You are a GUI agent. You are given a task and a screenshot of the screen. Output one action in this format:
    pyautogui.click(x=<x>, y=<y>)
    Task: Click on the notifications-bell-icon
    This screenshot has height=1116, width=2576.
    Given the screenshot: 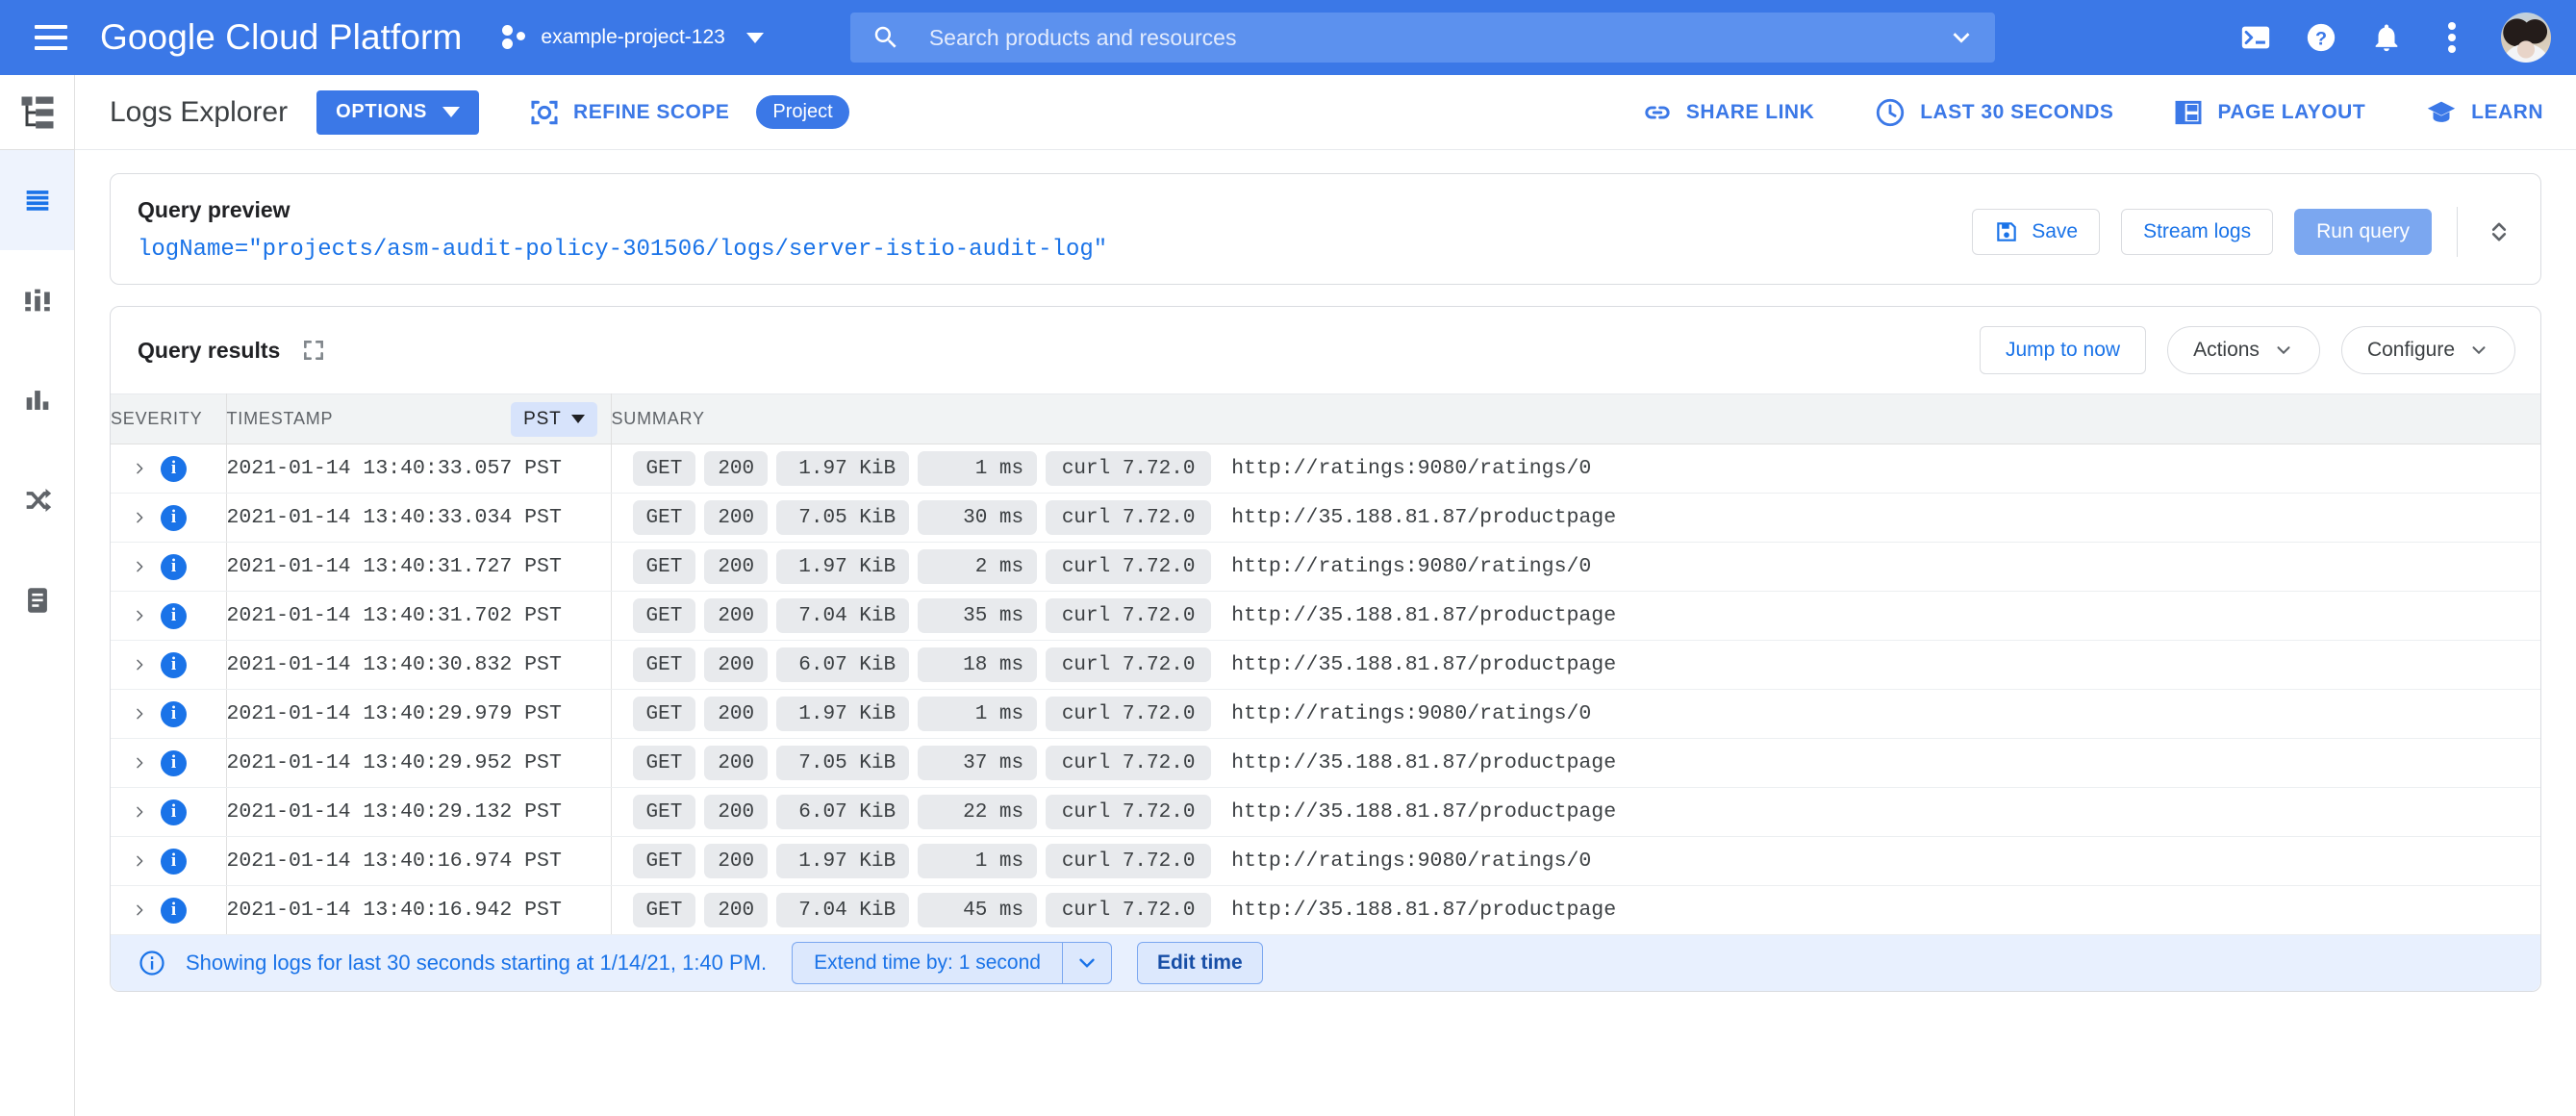 What is the action you would take?
    pyautogui.click(x=2386, y=37)
    